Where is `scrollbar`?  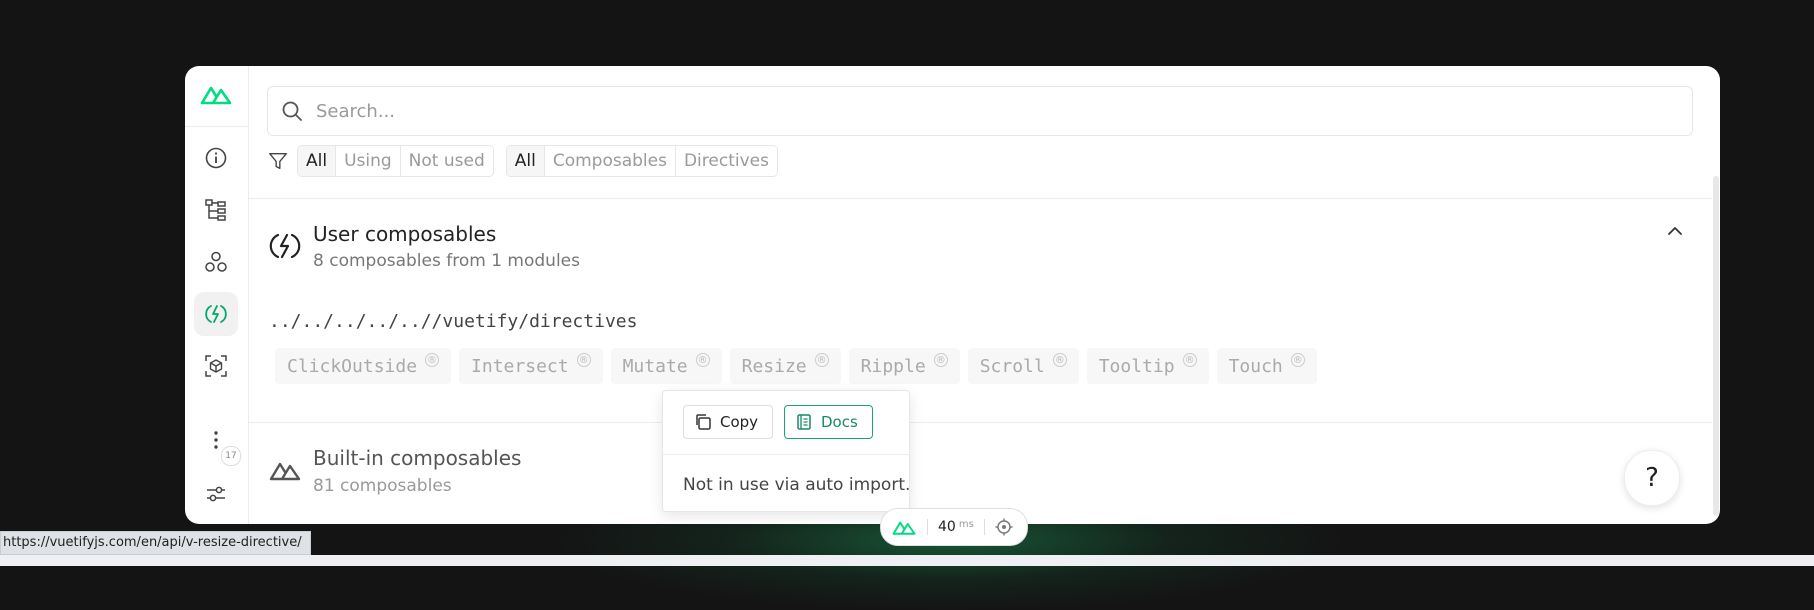 scrollbar is located at coordinates (1716, 346).